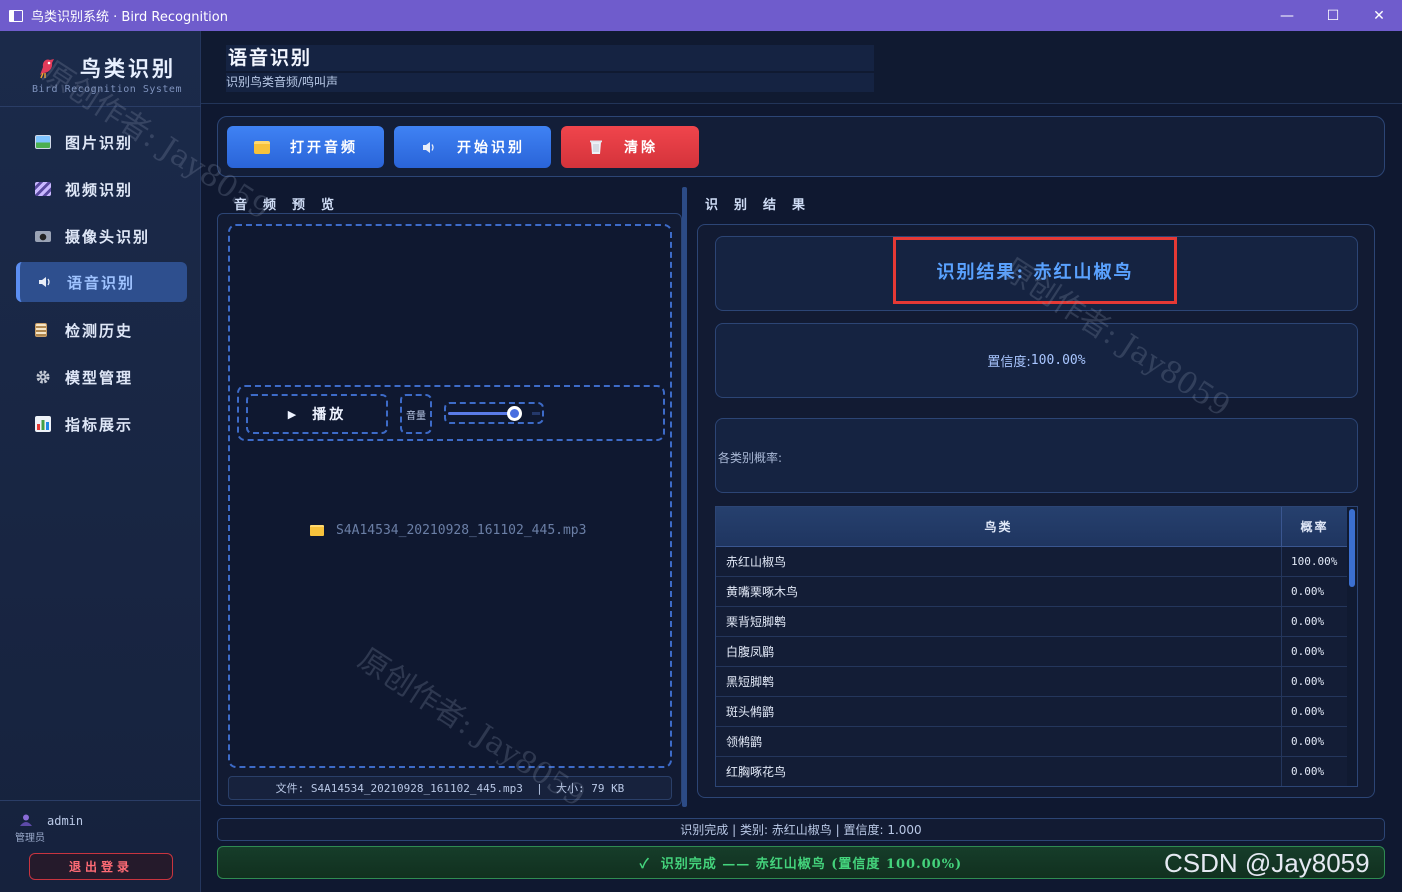 Image resolution: width=1402 pixels, height=892 pixels. What do you see at coordinates (292, 414) in the screenshot?
I see `play-icon: ▶` at bounding box center [292, 414].